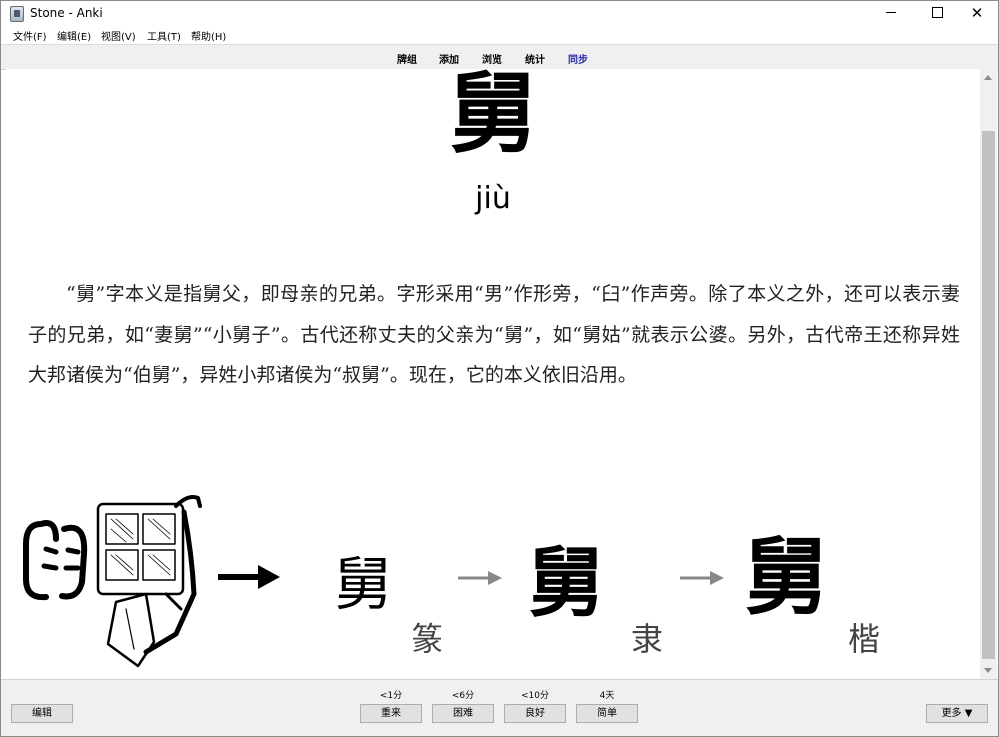  I want to click on anki-app-icon, so click(17, 14).